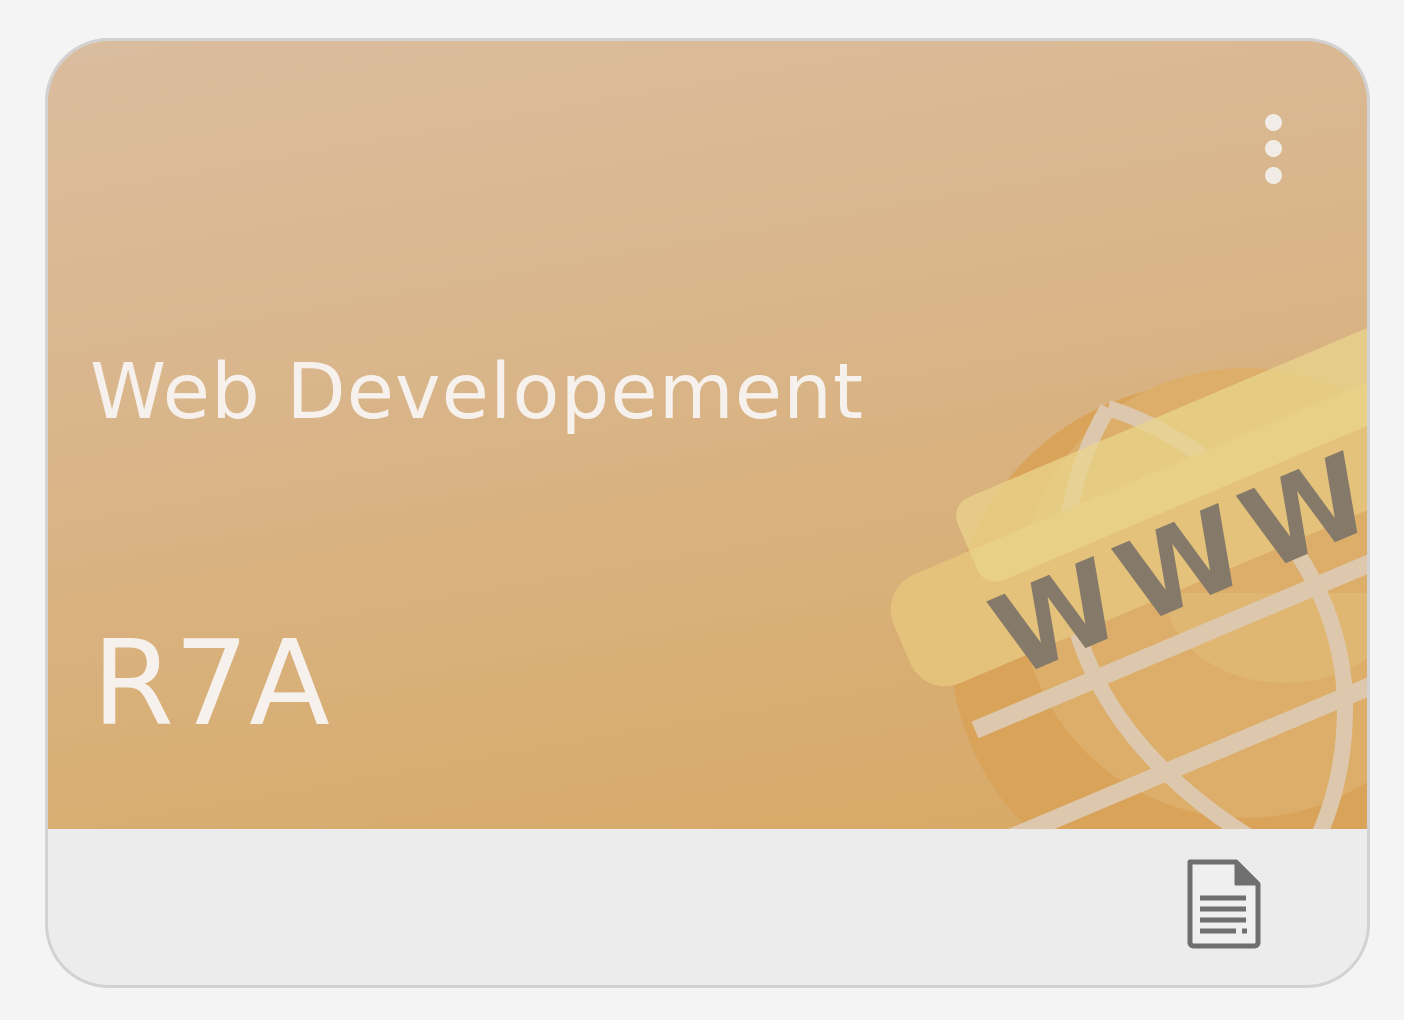  I want to click on card-footer, so click(707, 908).